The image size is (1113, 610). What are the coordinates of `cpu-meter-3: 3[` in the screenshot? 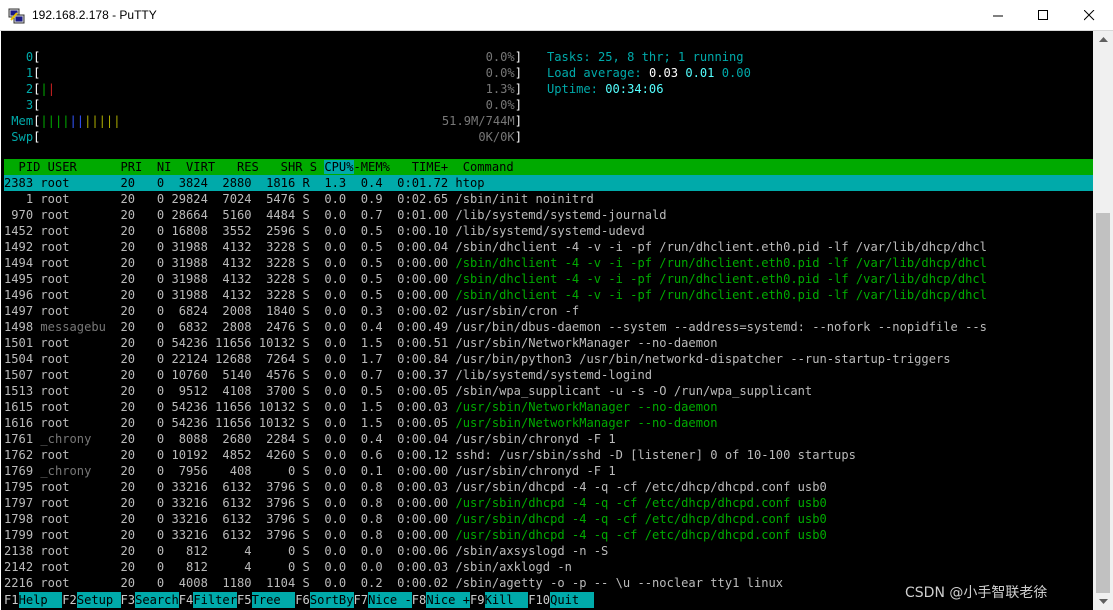 It's located at (33, 105).